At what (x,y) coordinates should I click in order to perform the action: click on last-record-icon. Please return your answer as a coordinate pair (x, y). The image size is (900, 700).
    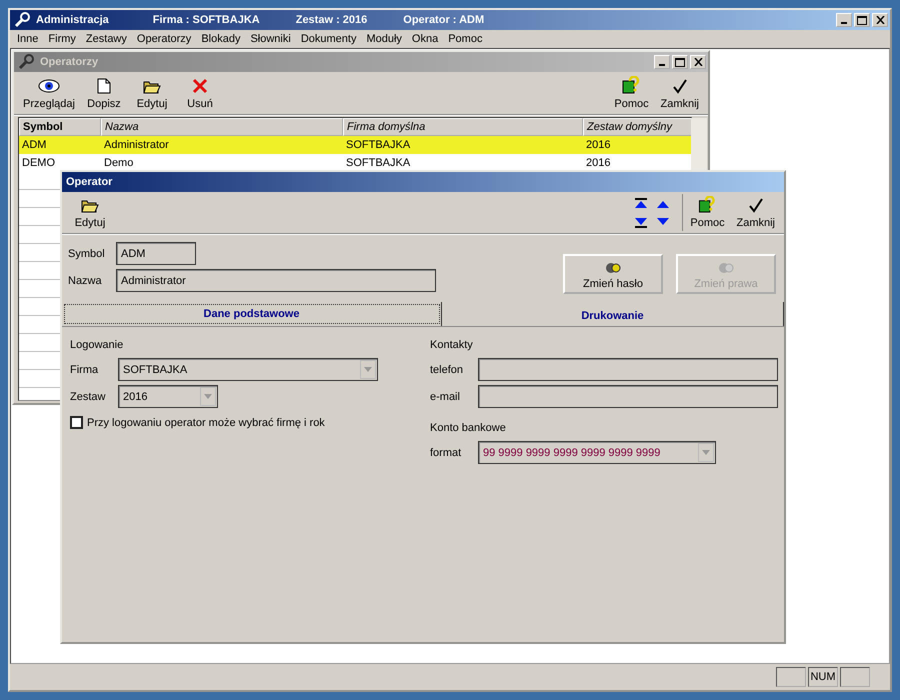
    Looking at the image, I should click on (641, 222).